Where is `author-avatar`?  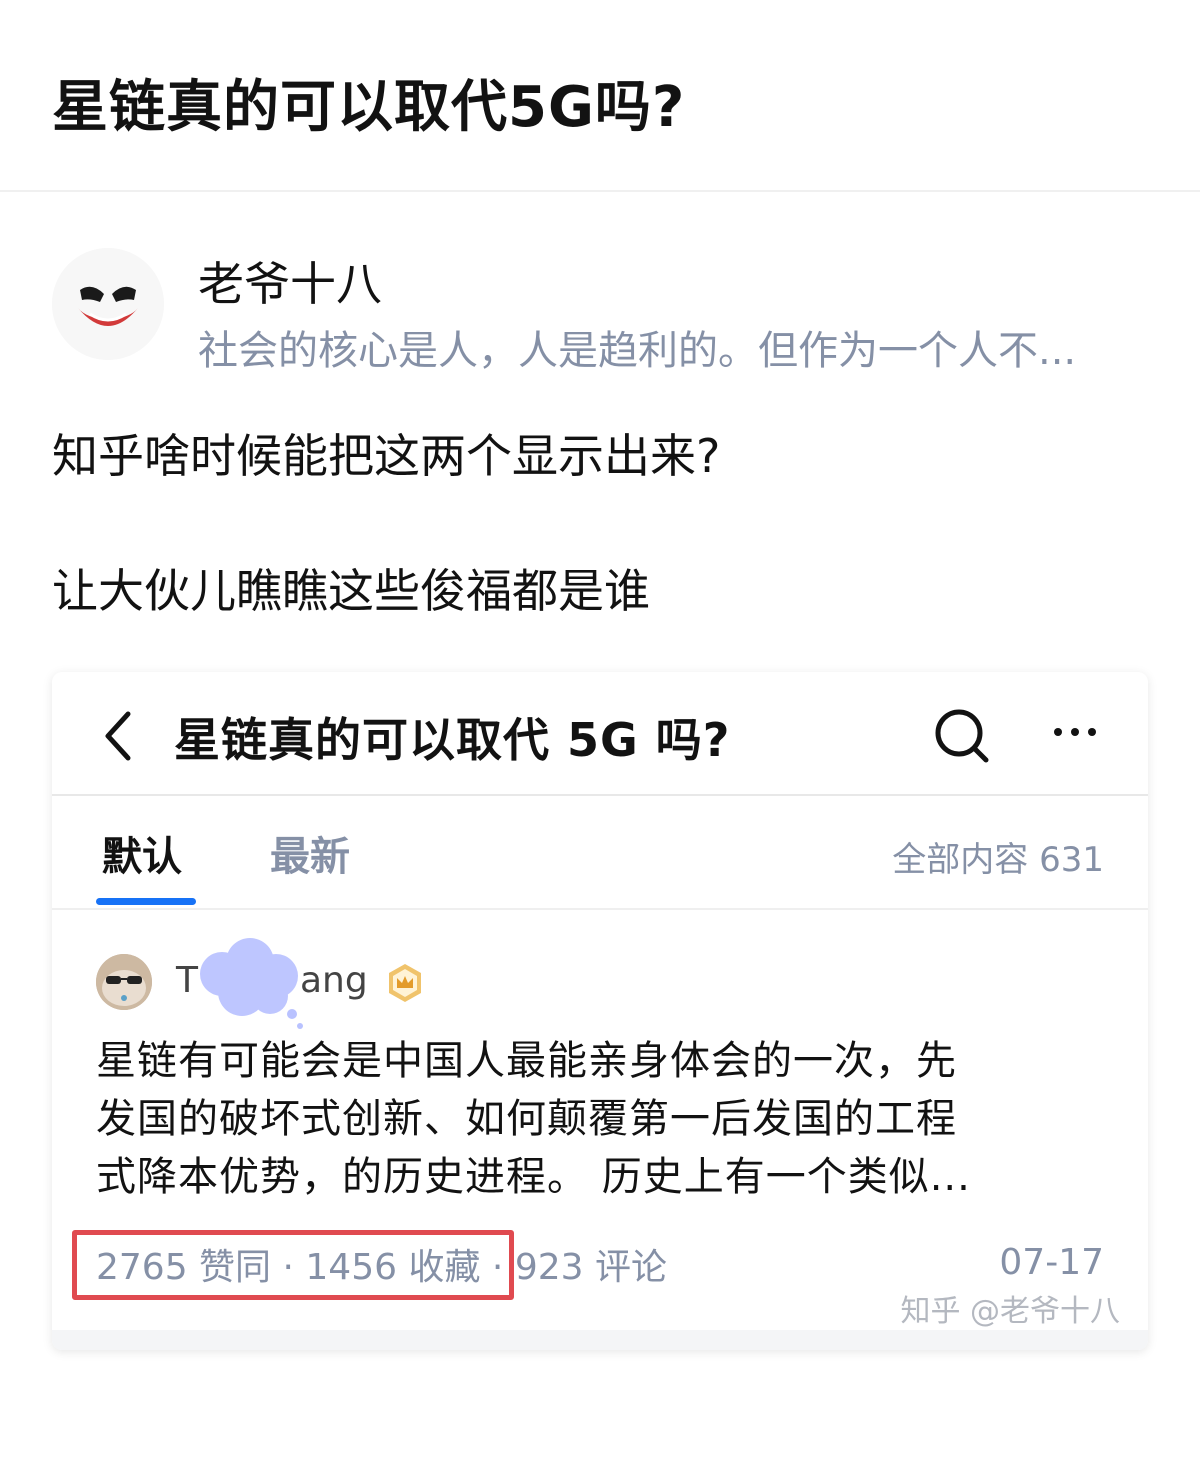 author-avatar is located at coordinates (108, 304).